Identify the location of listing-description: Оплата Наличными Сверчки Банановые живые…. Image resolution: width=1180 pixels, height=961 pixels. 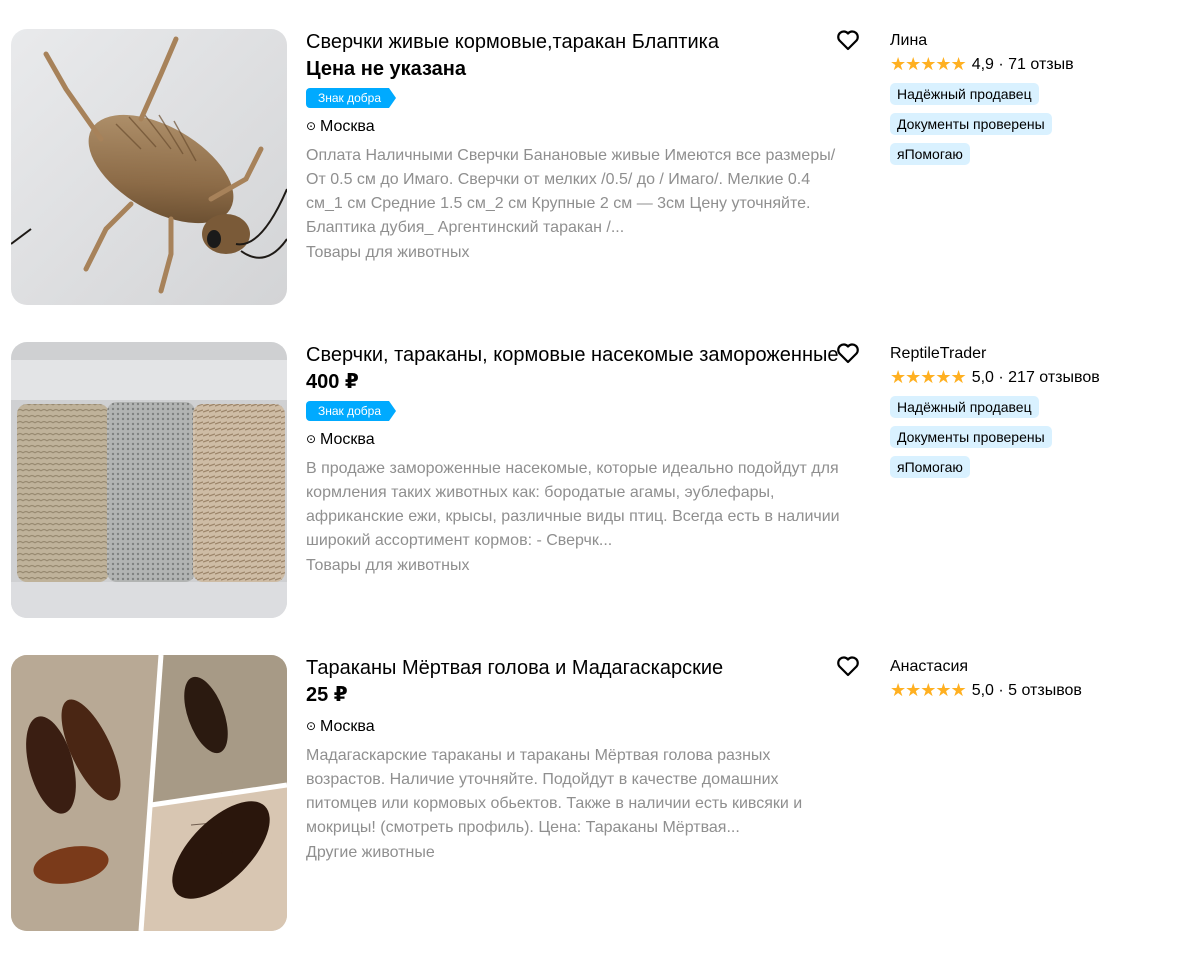
(571, 191).